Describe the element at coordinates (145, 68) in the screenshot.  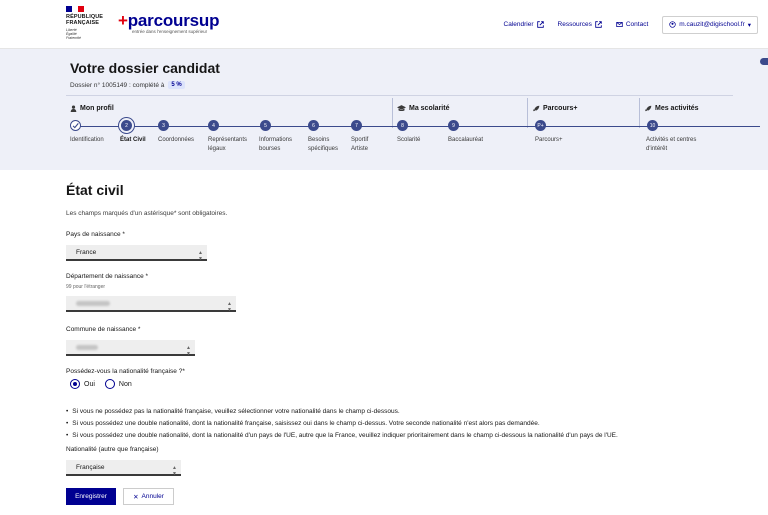
I see `dossier-title: Votre dossier candidat` at that location.